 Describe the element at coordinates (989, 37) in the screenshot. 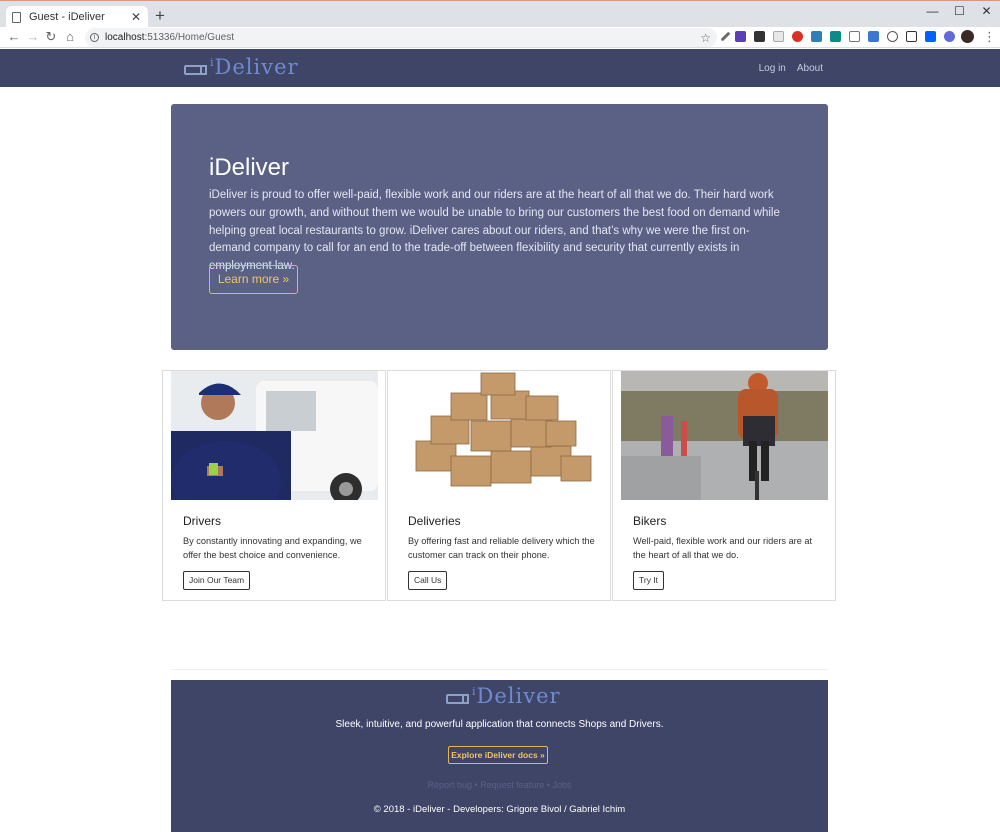

I see `browser-menu-icon: ⋮` at that location.